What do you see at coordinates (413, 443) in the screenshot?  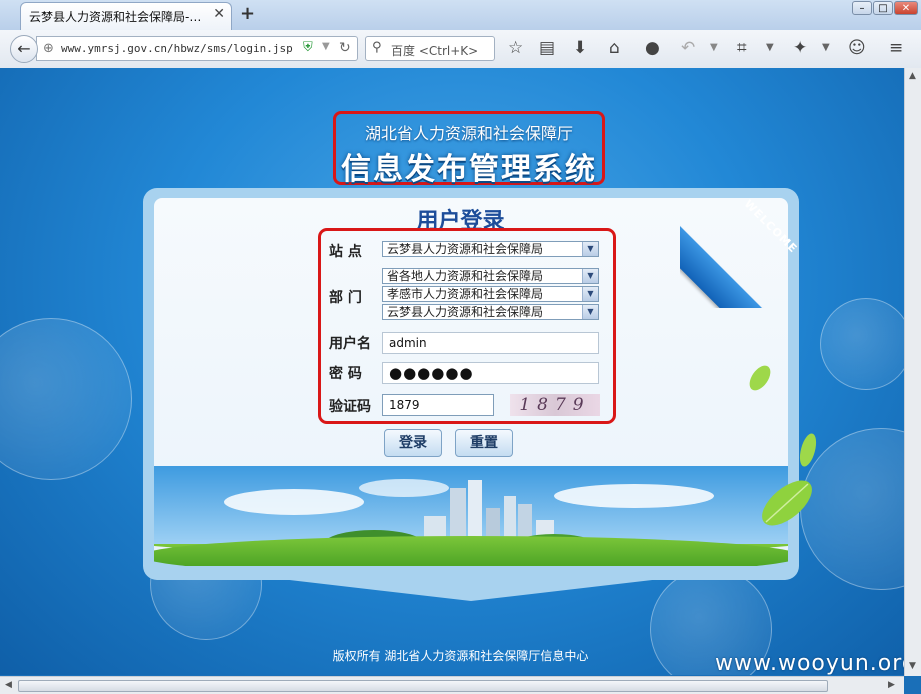 I see `login-button: 登录` at bounding box center [413, 443].